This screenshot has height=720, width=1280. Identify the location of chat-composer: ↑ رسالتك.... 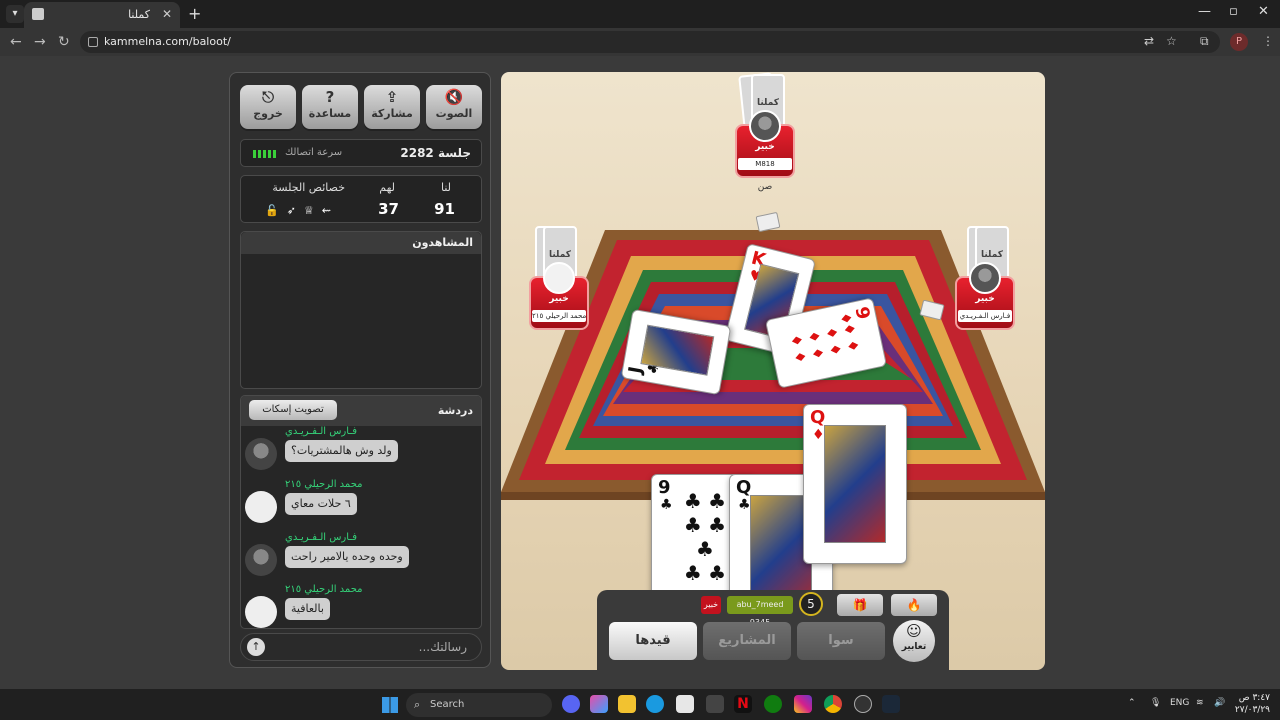
(361, 647).